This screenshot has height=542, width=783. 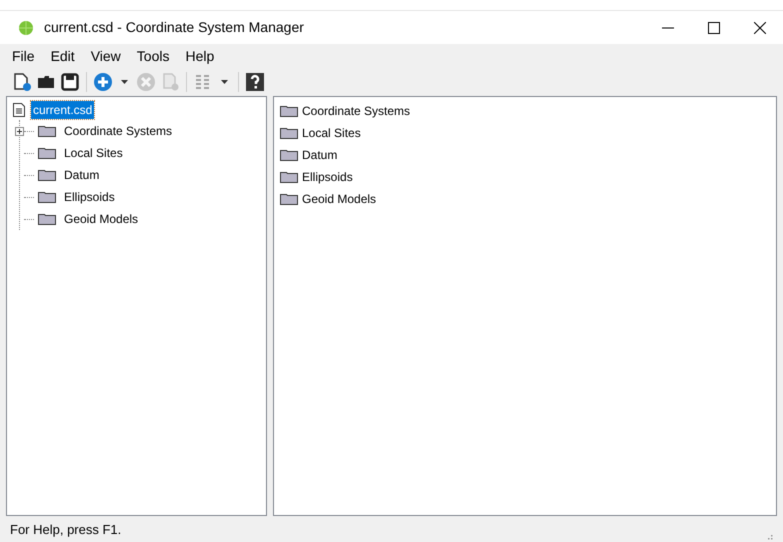 I want to click on document-icon, so click(x=19, y=110).